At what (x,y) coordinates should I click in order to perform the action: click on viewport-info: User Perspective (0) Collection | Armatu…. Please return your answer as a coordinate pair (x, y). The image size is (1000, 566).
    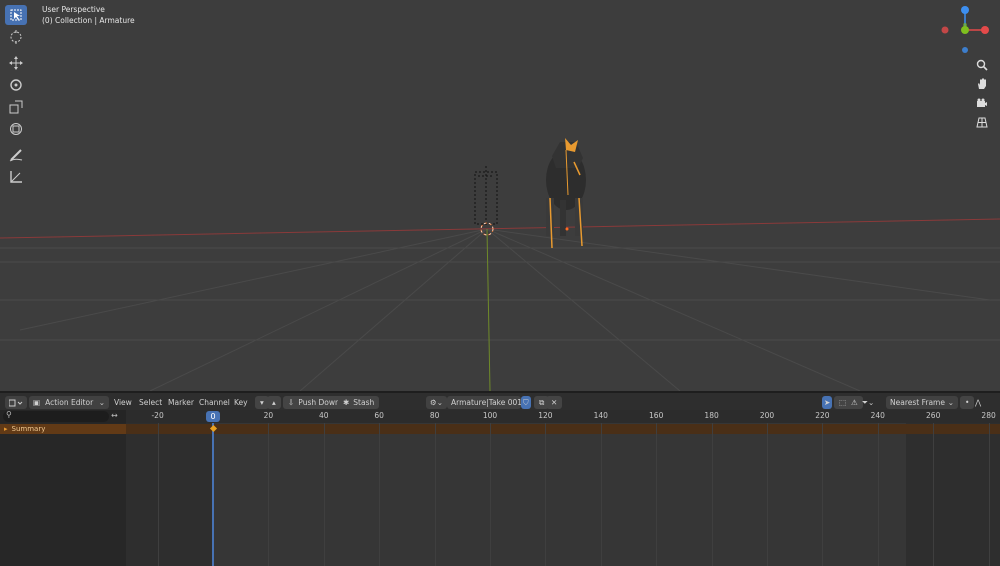
    Looking at the image, I should click on (88, 15).